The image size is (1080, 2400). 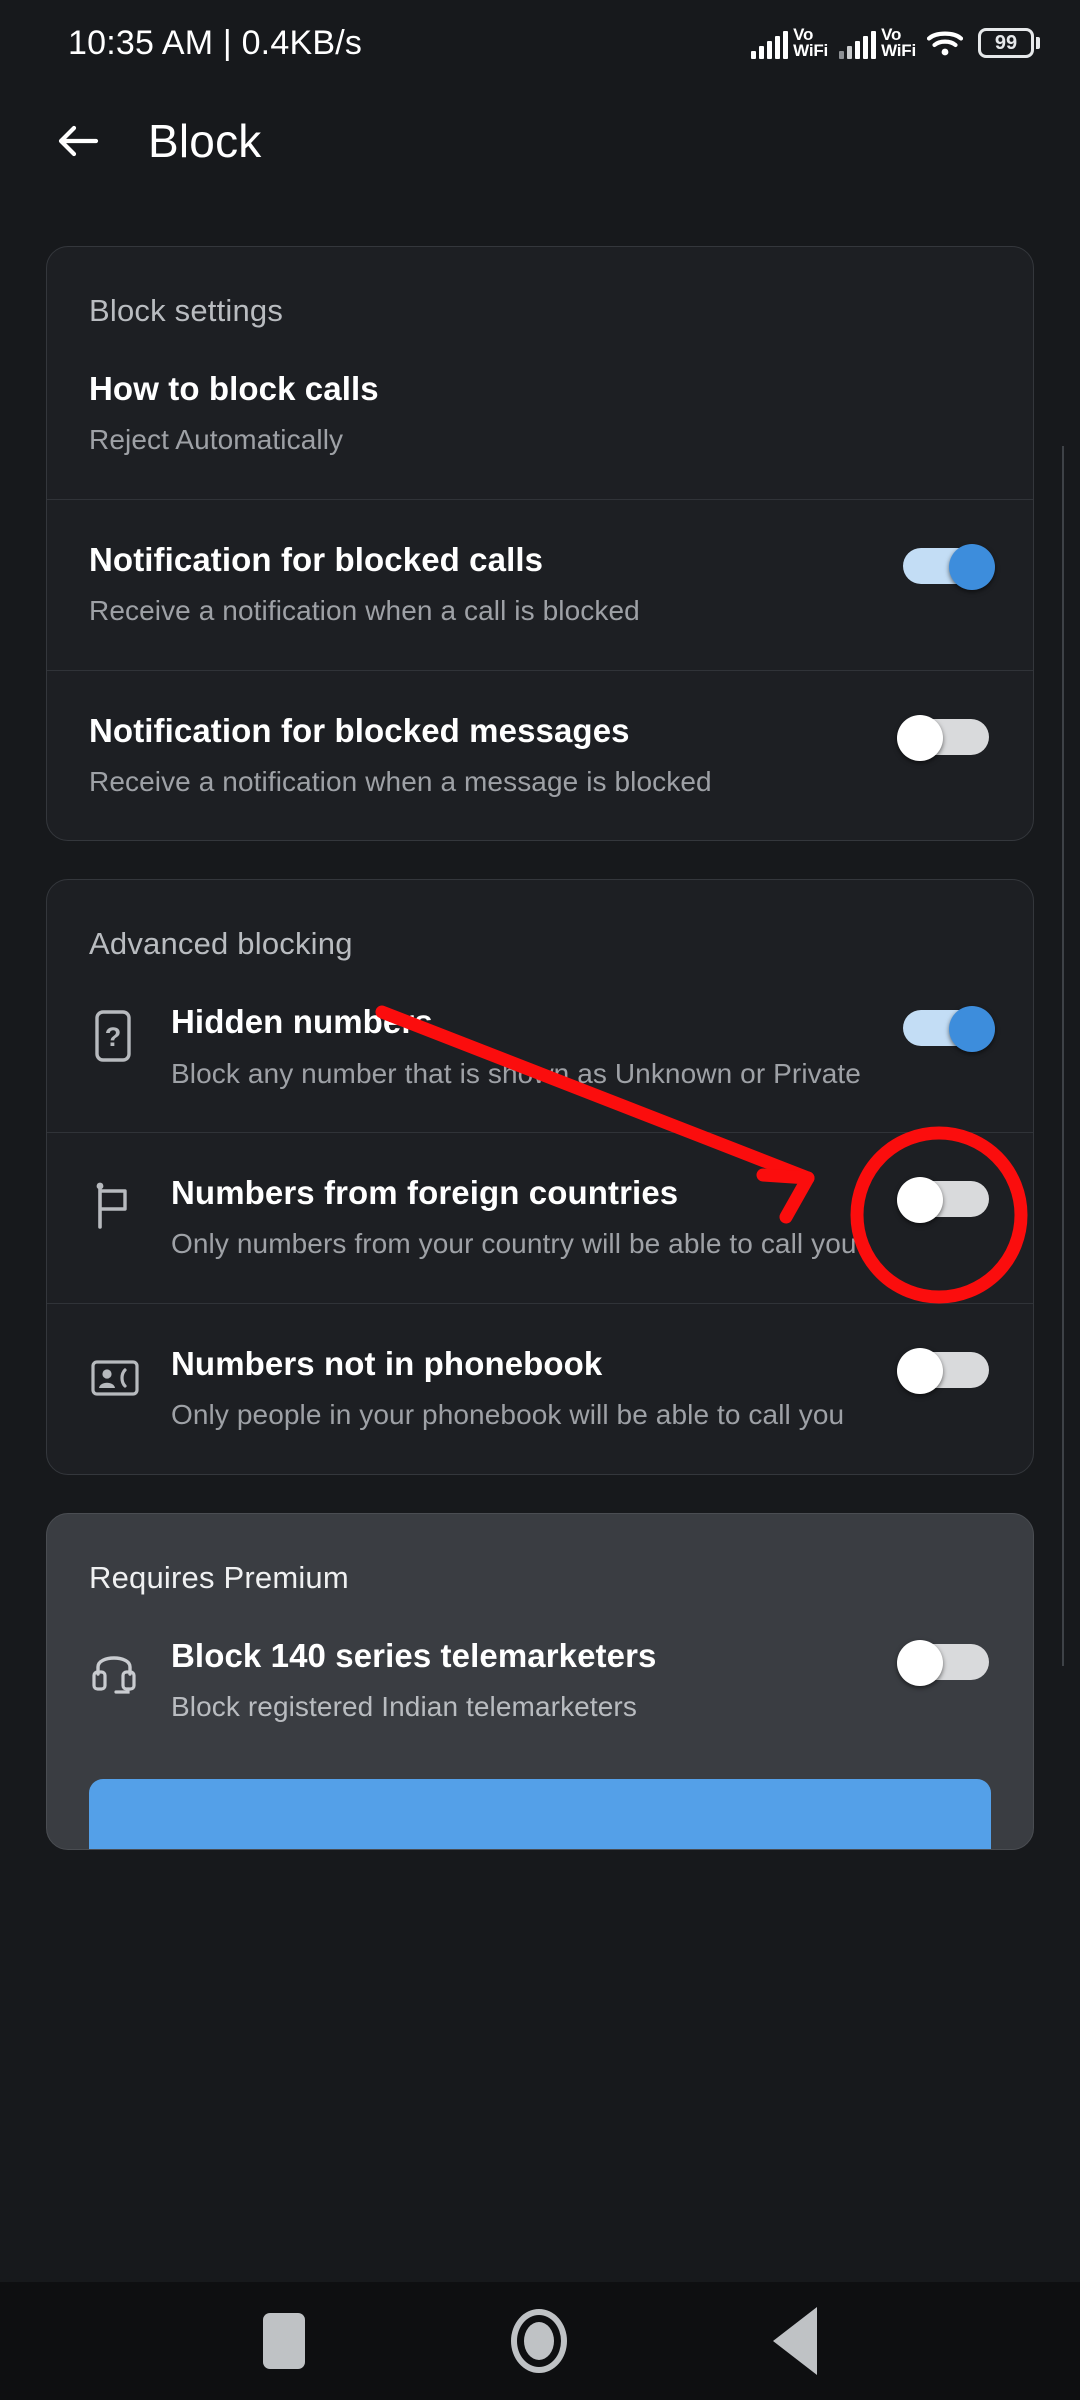 What do you see at coordinates (770, 45) in the screenshot?
I see `sim1-signal-bars-icon` at bounding box center [770, 45].